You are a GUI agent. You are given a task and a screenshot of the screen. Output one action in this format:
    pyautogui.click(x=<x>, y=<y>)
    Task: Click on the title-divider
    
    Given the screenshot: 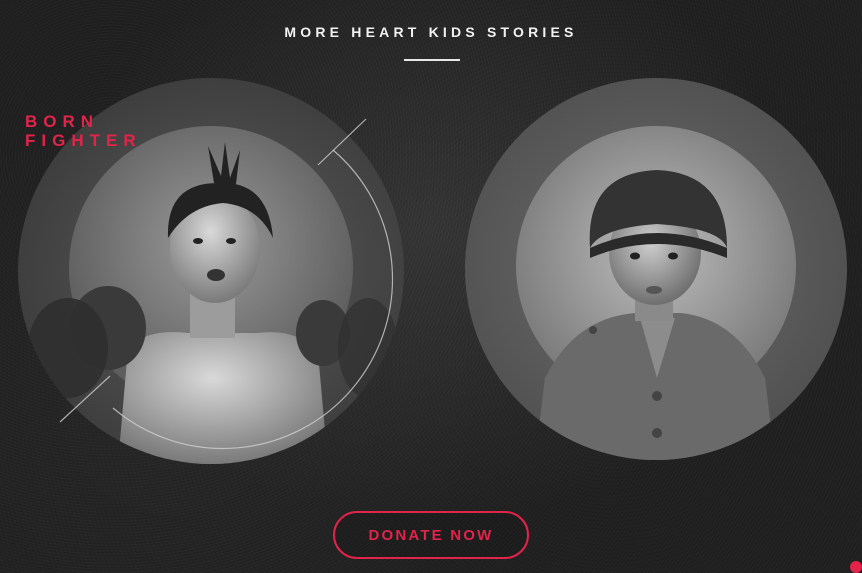 What is the action you would take?
    pyautogui.click(x=432, y=60)
    